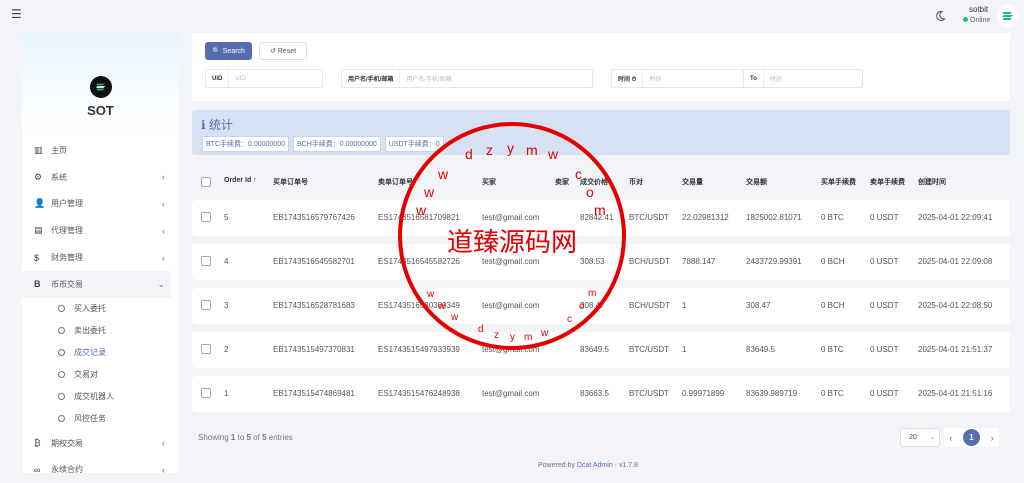 This screenshot has height=483, width=1024. Describe the element at coordinates (226, 305) in the screenshot. I see `cell-order-id: 3` at that location.